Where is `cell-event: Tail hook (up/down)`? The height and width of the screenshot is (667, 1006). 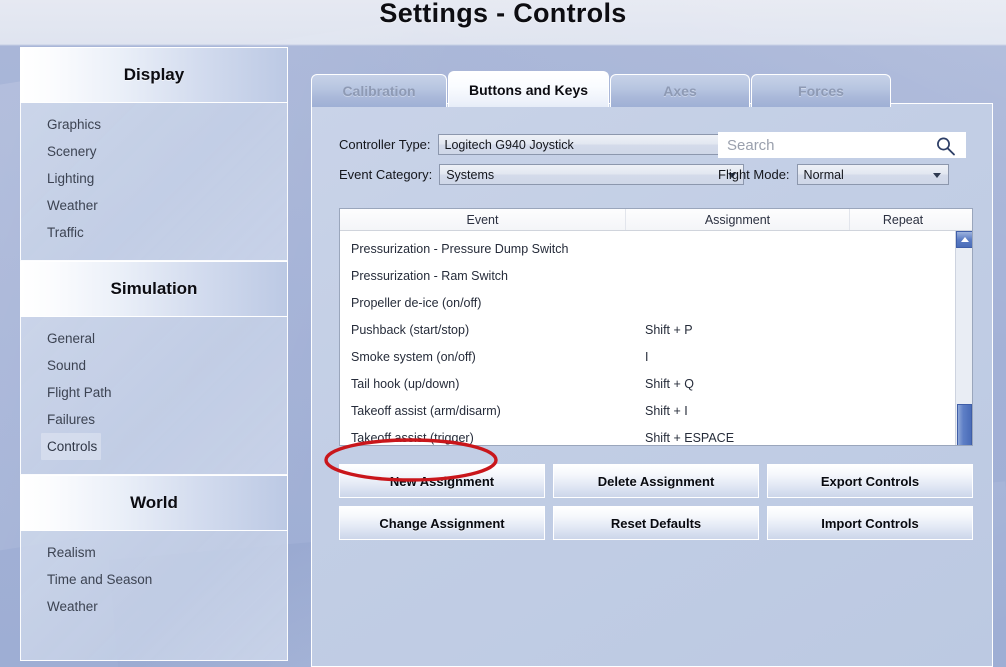 cell-event: Tail hook (up/down) is located at coordinates (405, 383).